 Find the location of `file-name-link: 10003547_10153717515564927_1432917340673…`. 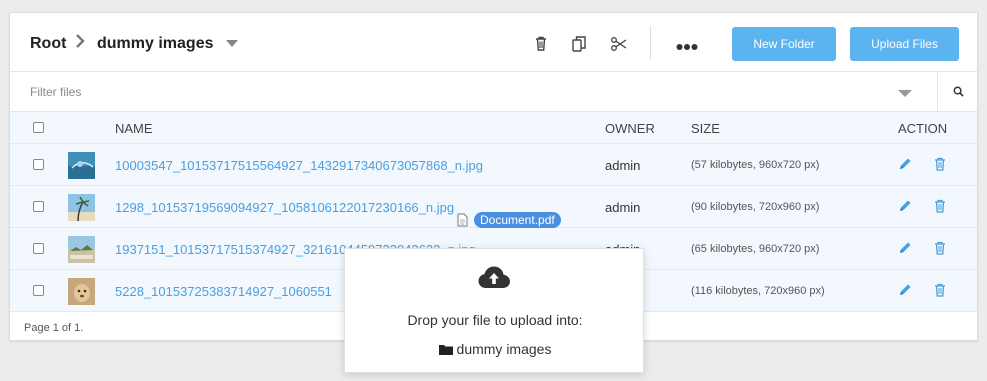

file-name-link: 10003547_10153717515564927_1432917340673… is located at coordinates (299, 165).